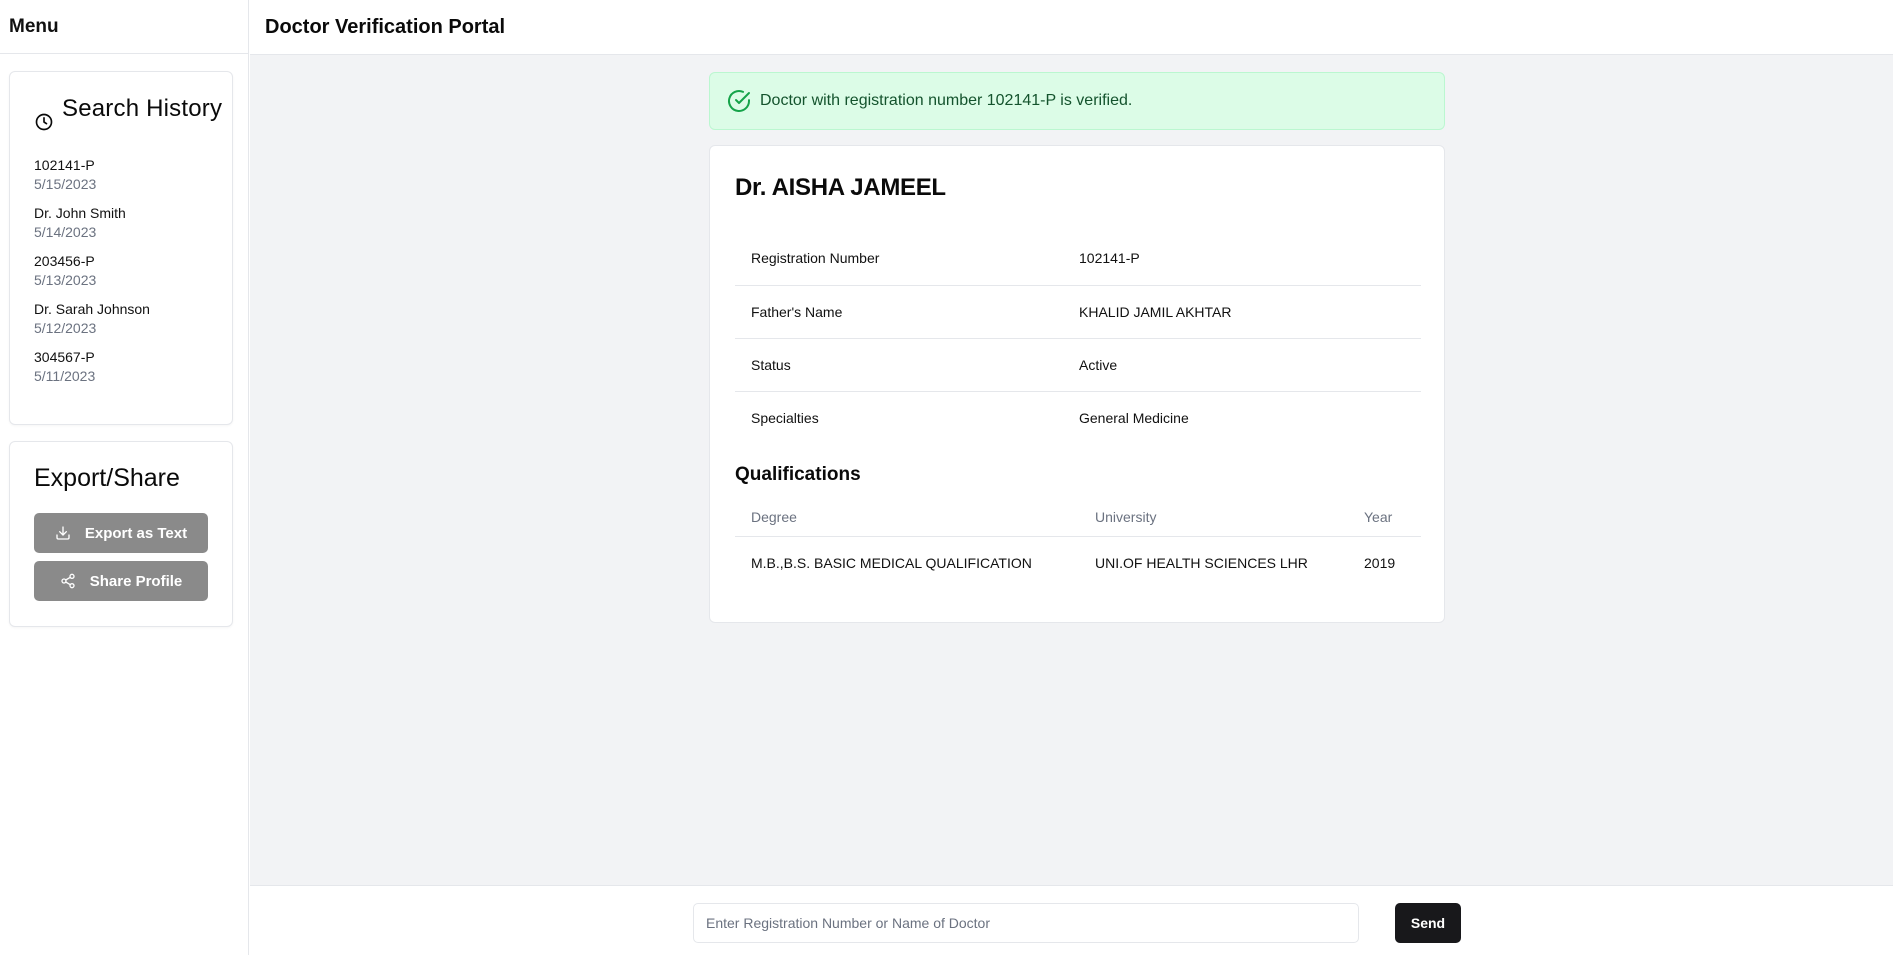 The width and height of the screenshot is (1893, 955). Describe the element at coordinates (136, 581) in the screenshot. I see `share-profile-label: Share Profile` at that location.